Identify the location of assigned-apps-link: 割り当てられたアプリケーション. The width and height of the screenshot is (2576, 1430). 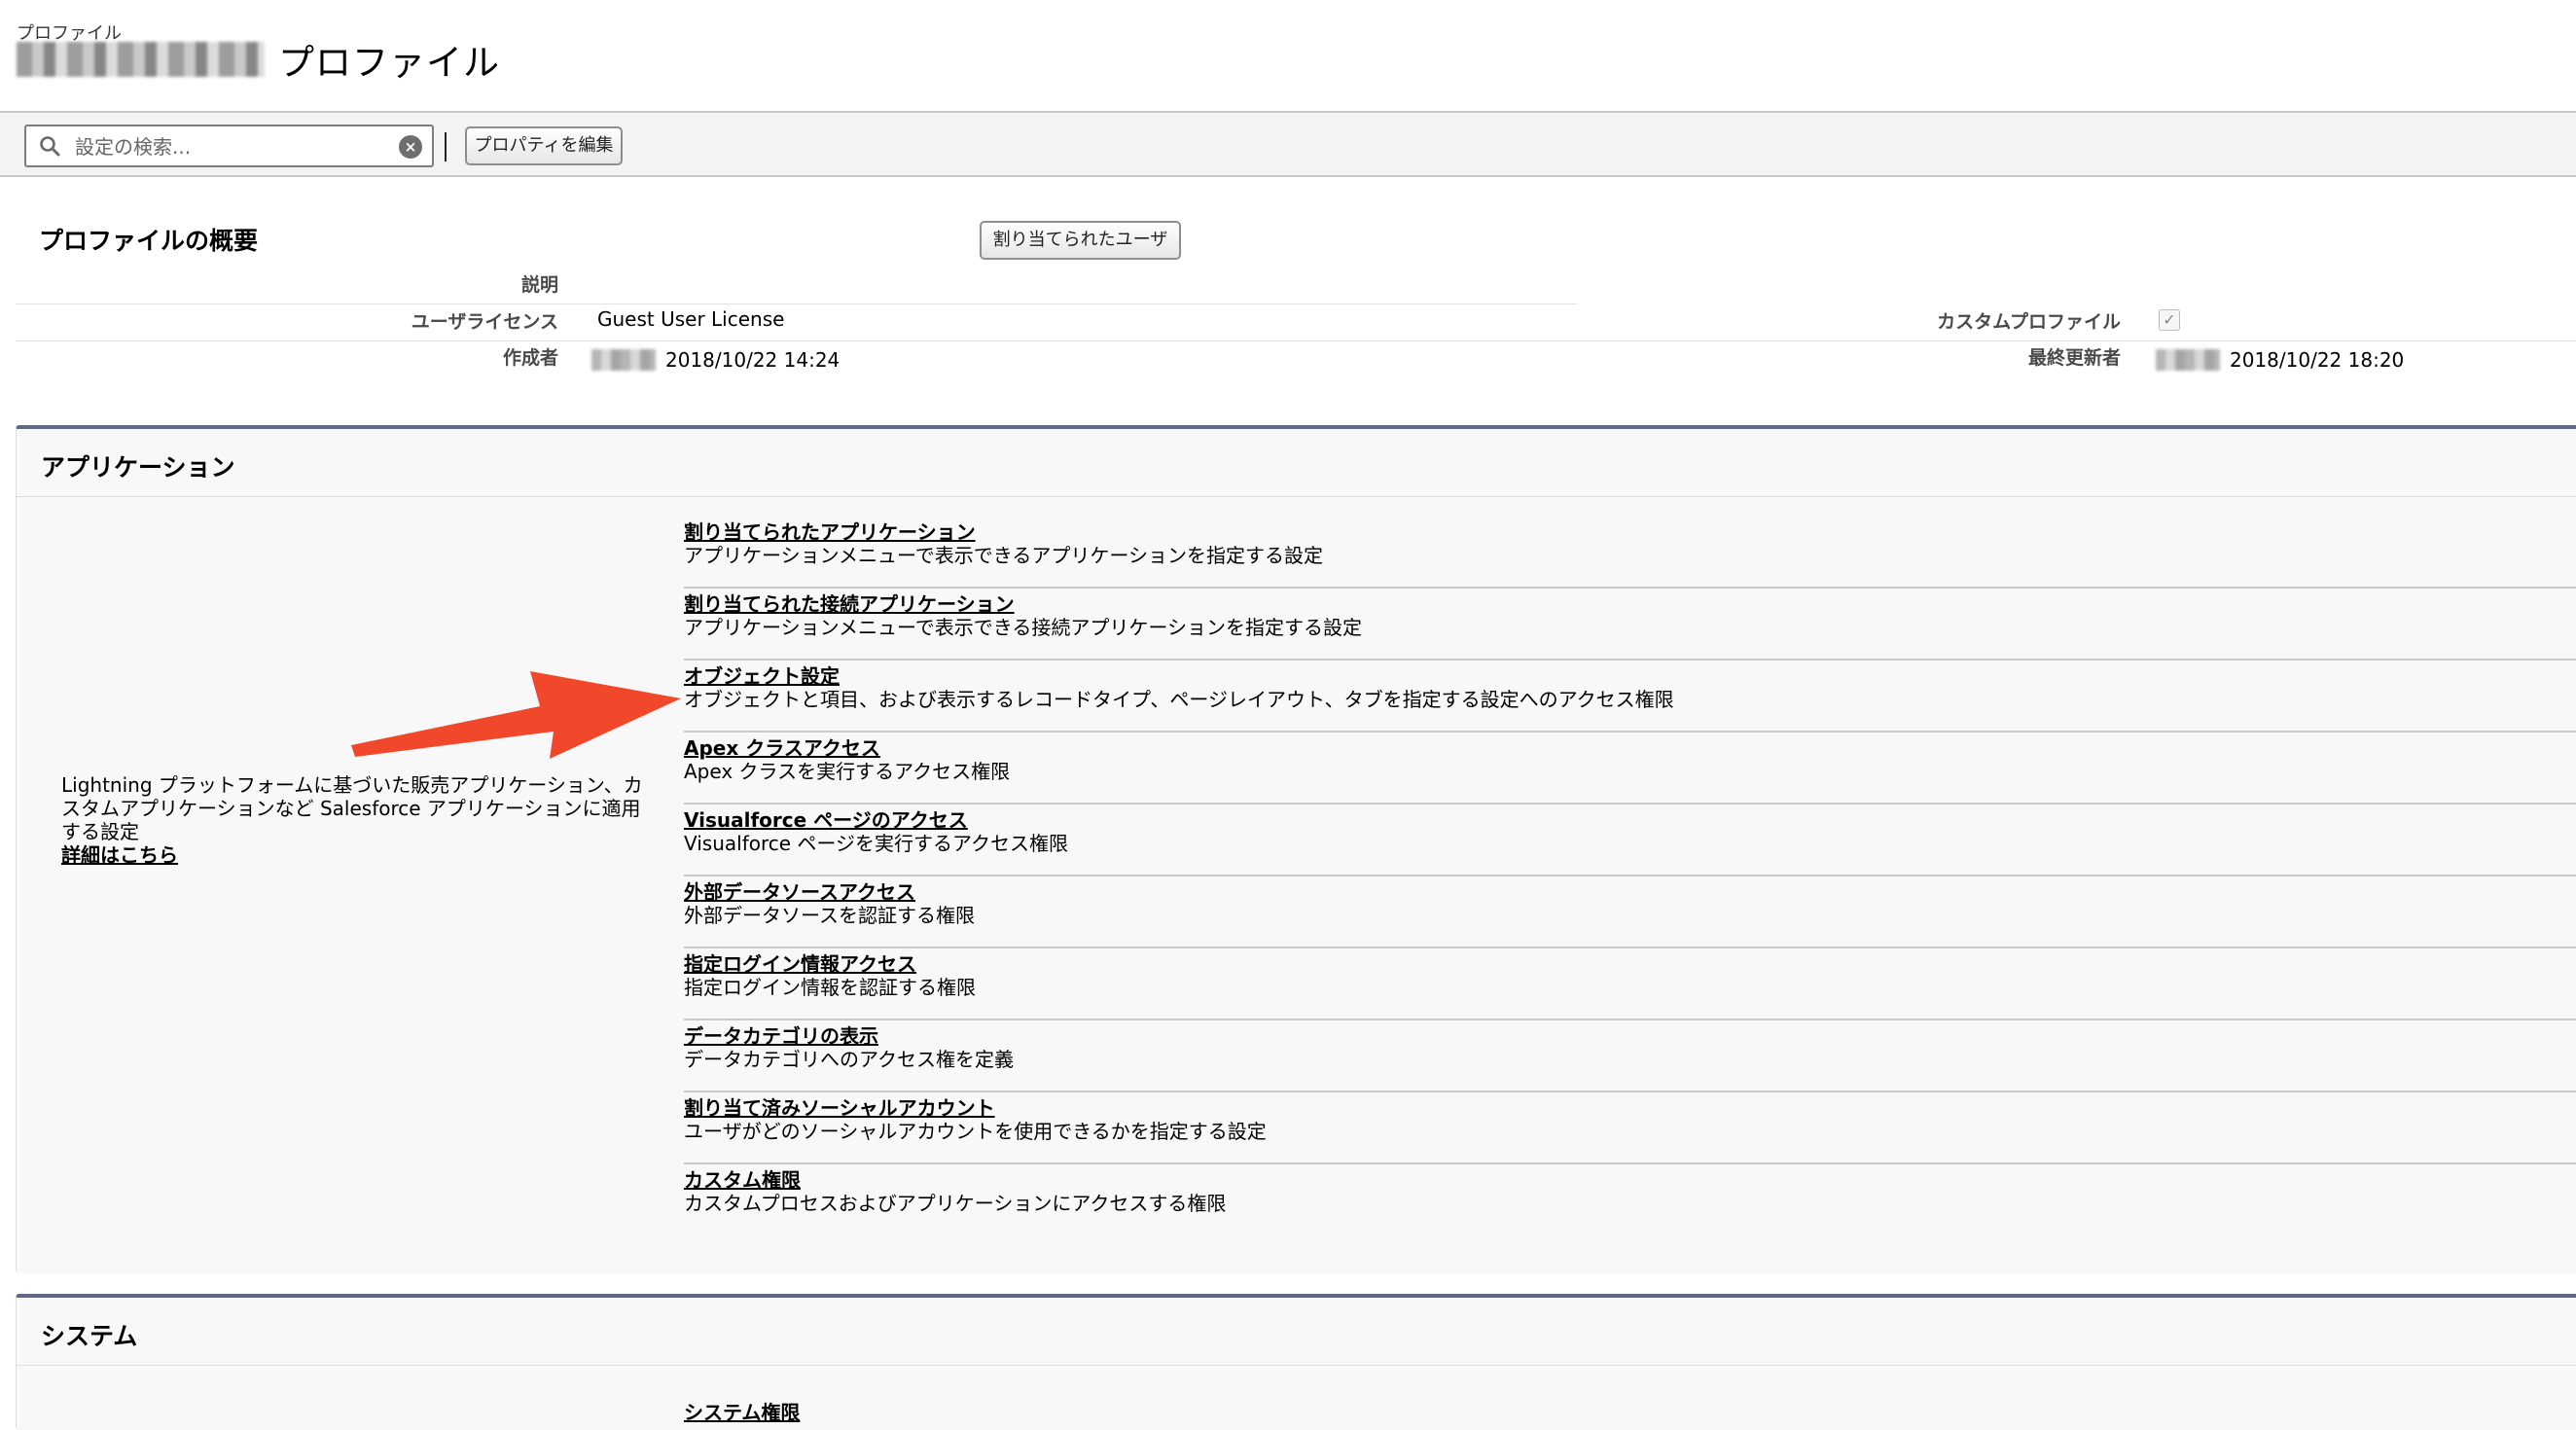
(830, 532).